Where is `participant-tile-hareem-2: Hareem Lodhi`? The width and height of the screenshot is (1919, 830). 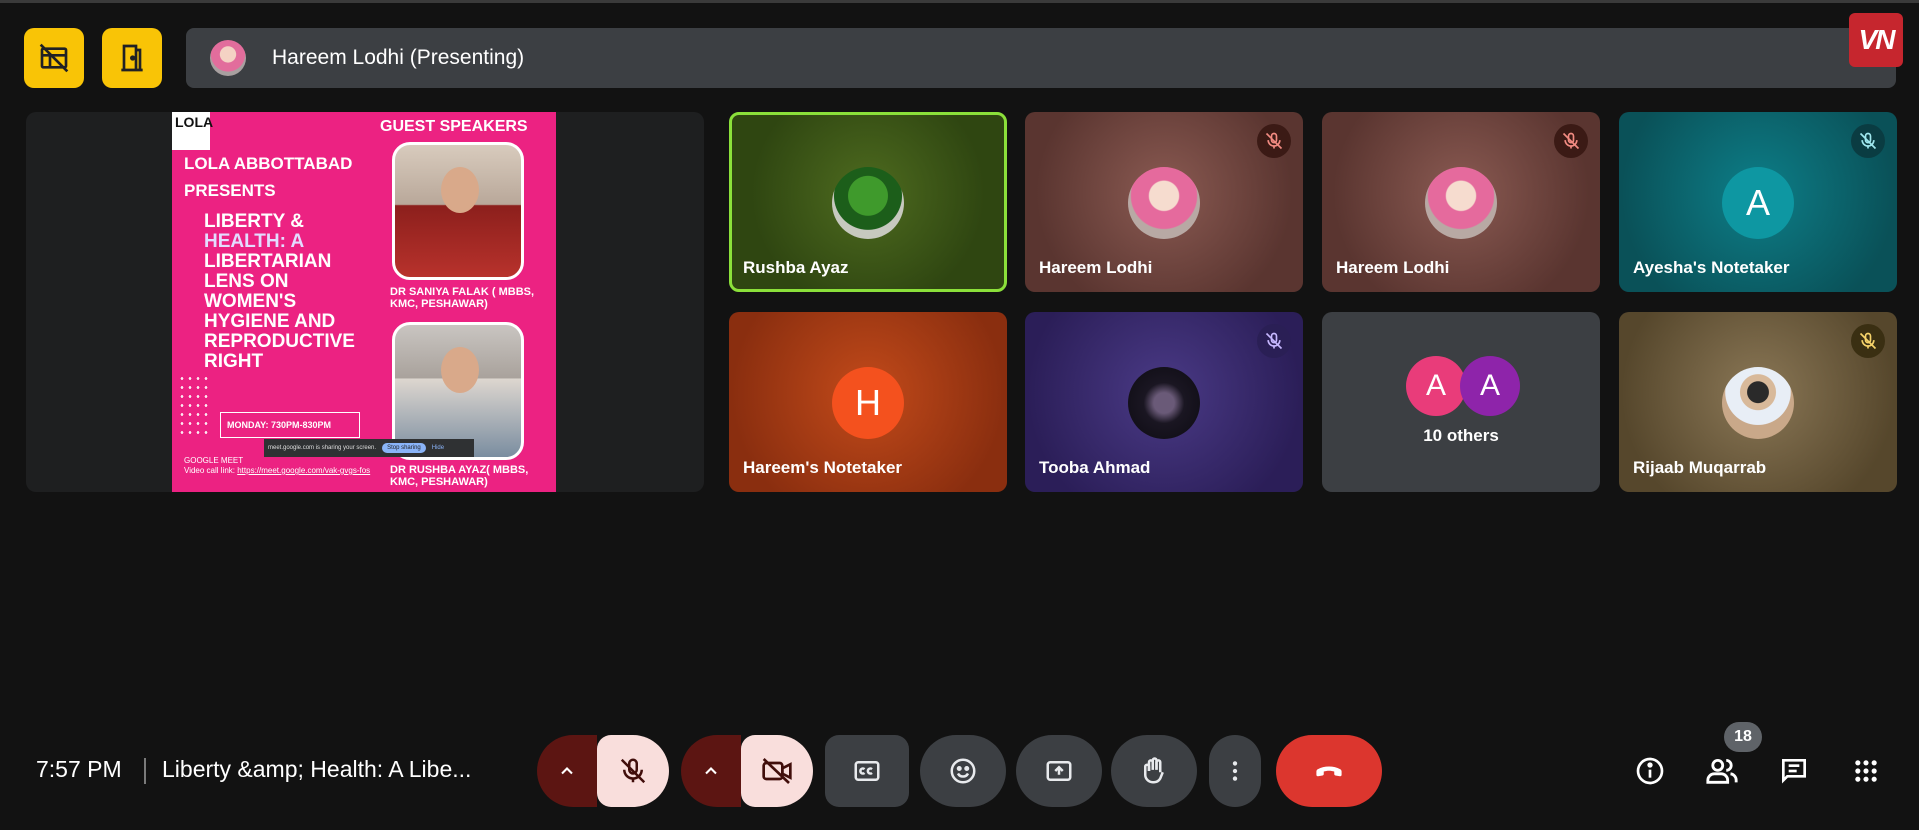 participant-tile-hareem-2: Hareem Lodhi is located at coordinates (1461, 202).